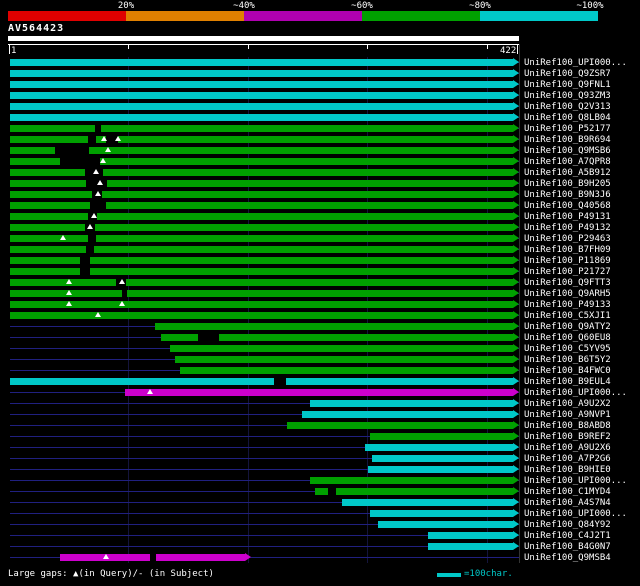 The height and width of the screenshot is (586, 640). I want to click on alignment-label: UniRef100_B9EUL4, so click(567, 382).